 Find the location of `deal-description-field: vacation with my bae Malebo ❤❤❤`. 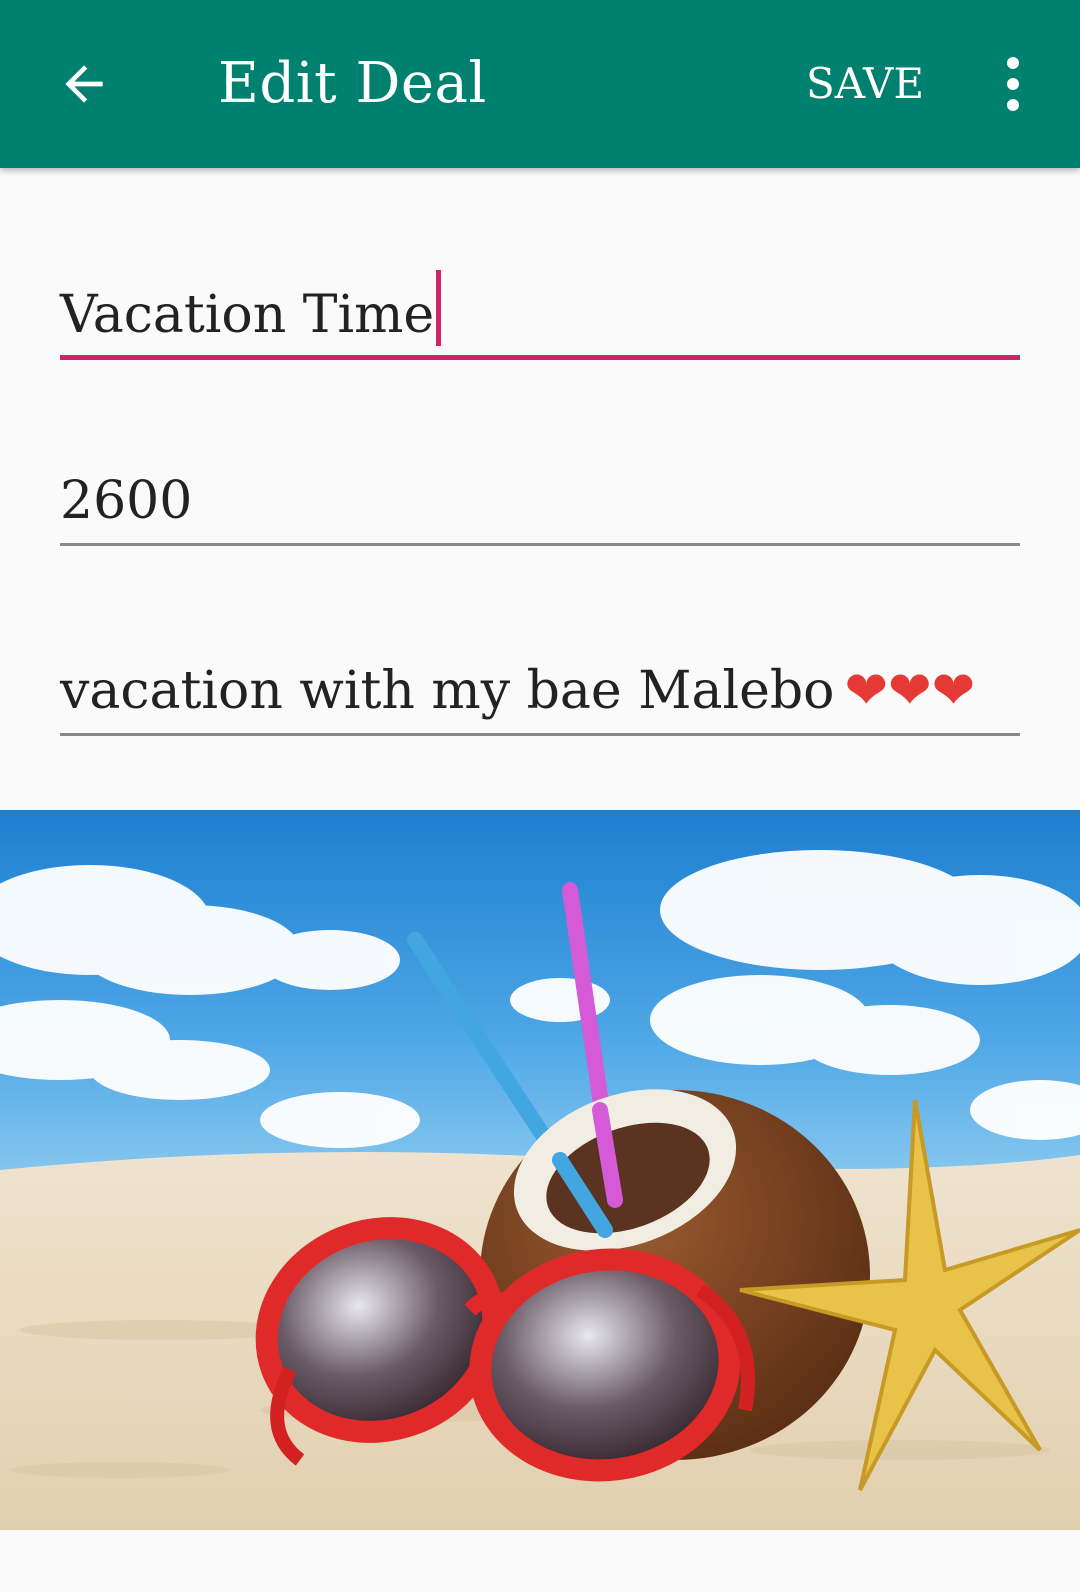

deal-description-field: vacation with my bae Malebo ❤❤❤ is located at coordinates (540, 694).